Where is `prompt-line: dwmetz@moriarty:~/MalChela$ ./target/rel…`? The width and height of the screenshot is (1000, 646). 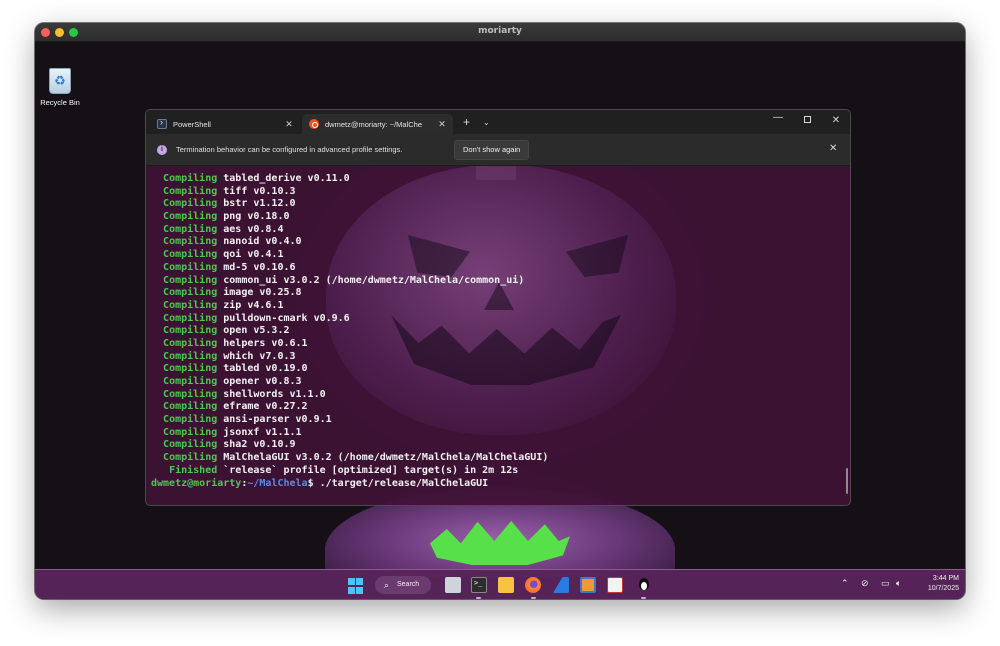 prompt-line: dwmetz@moriarty:~/MalChela$ ./target/rel… is located at coordinates (500, 484).